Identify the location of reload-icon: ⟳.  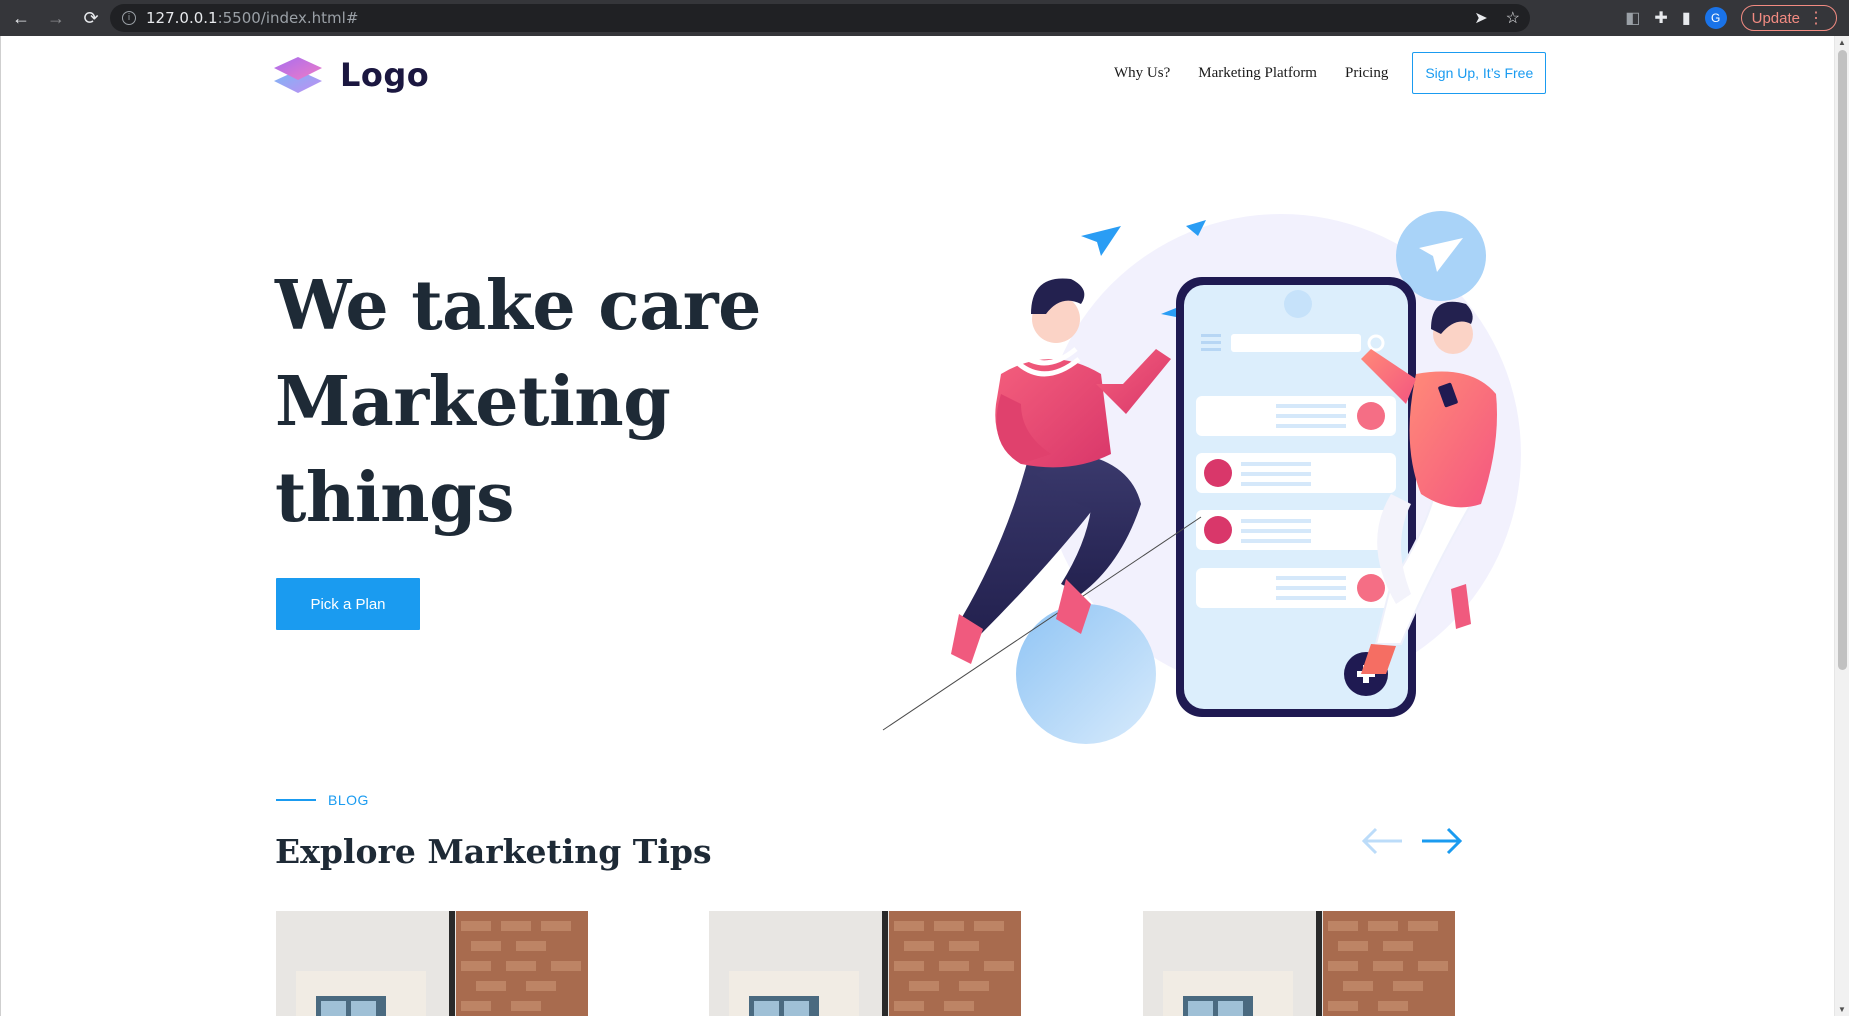
(91, 18).